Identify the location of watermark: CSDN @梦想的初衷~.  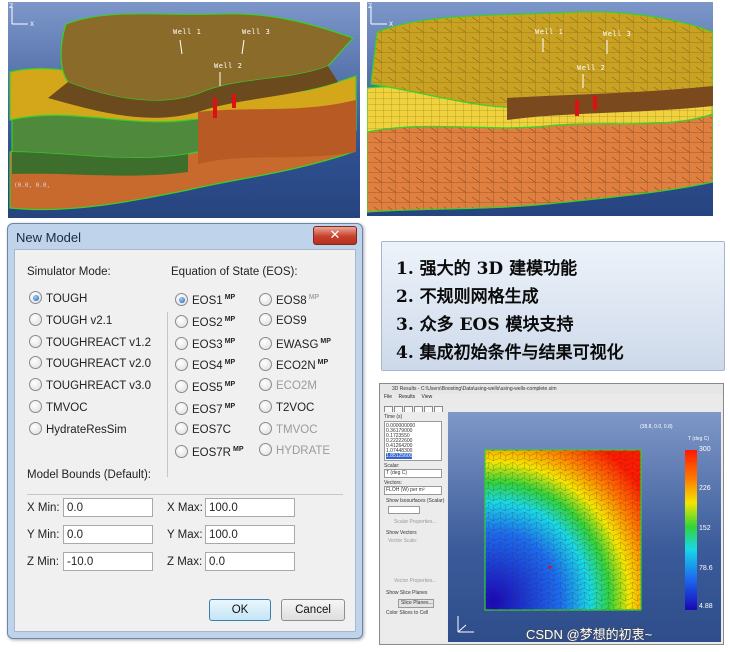
(589, 634).